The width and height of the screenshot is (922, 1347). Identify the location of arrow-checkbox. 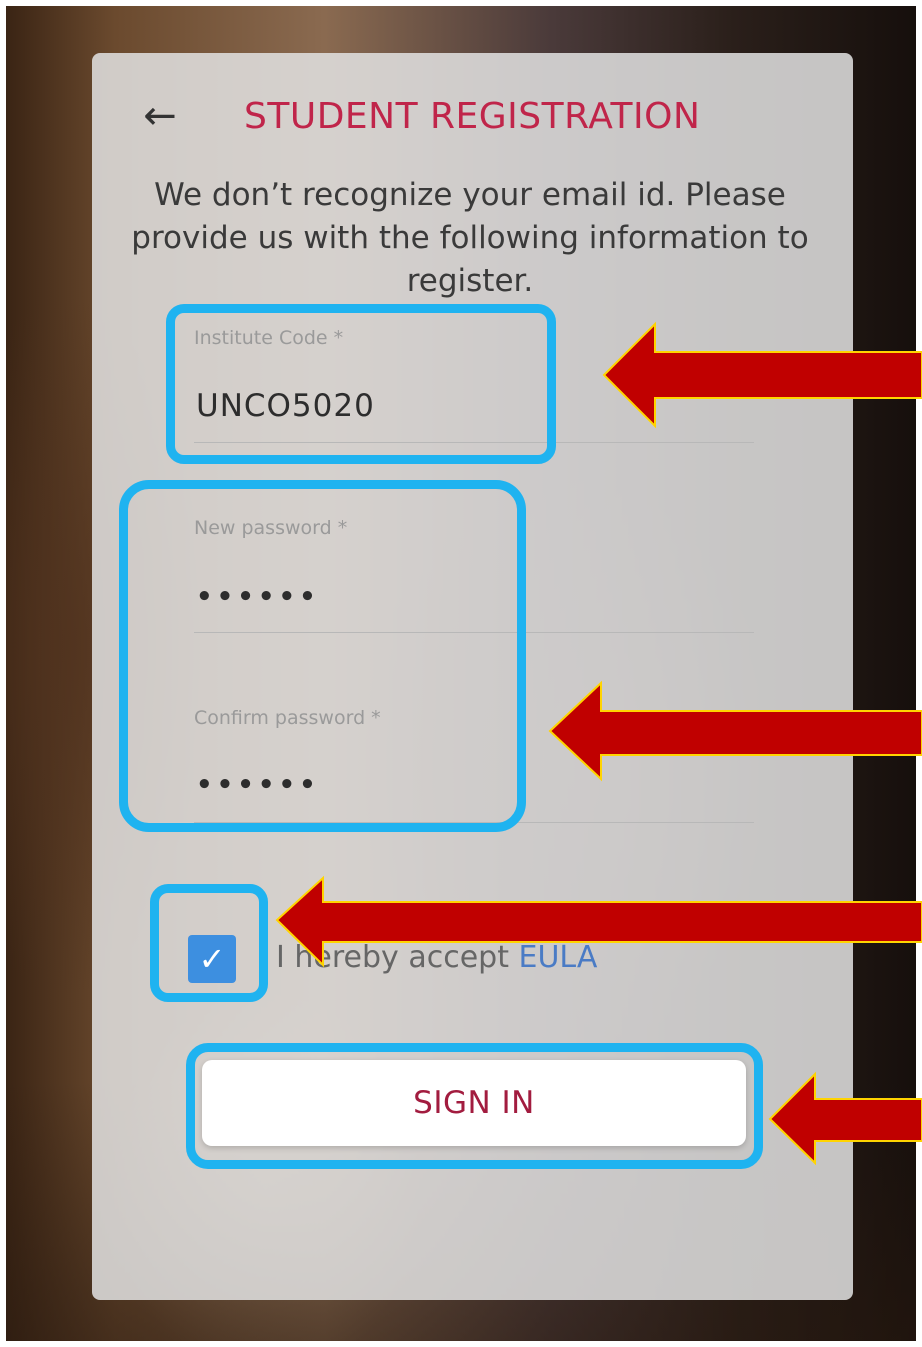
(598, 921).